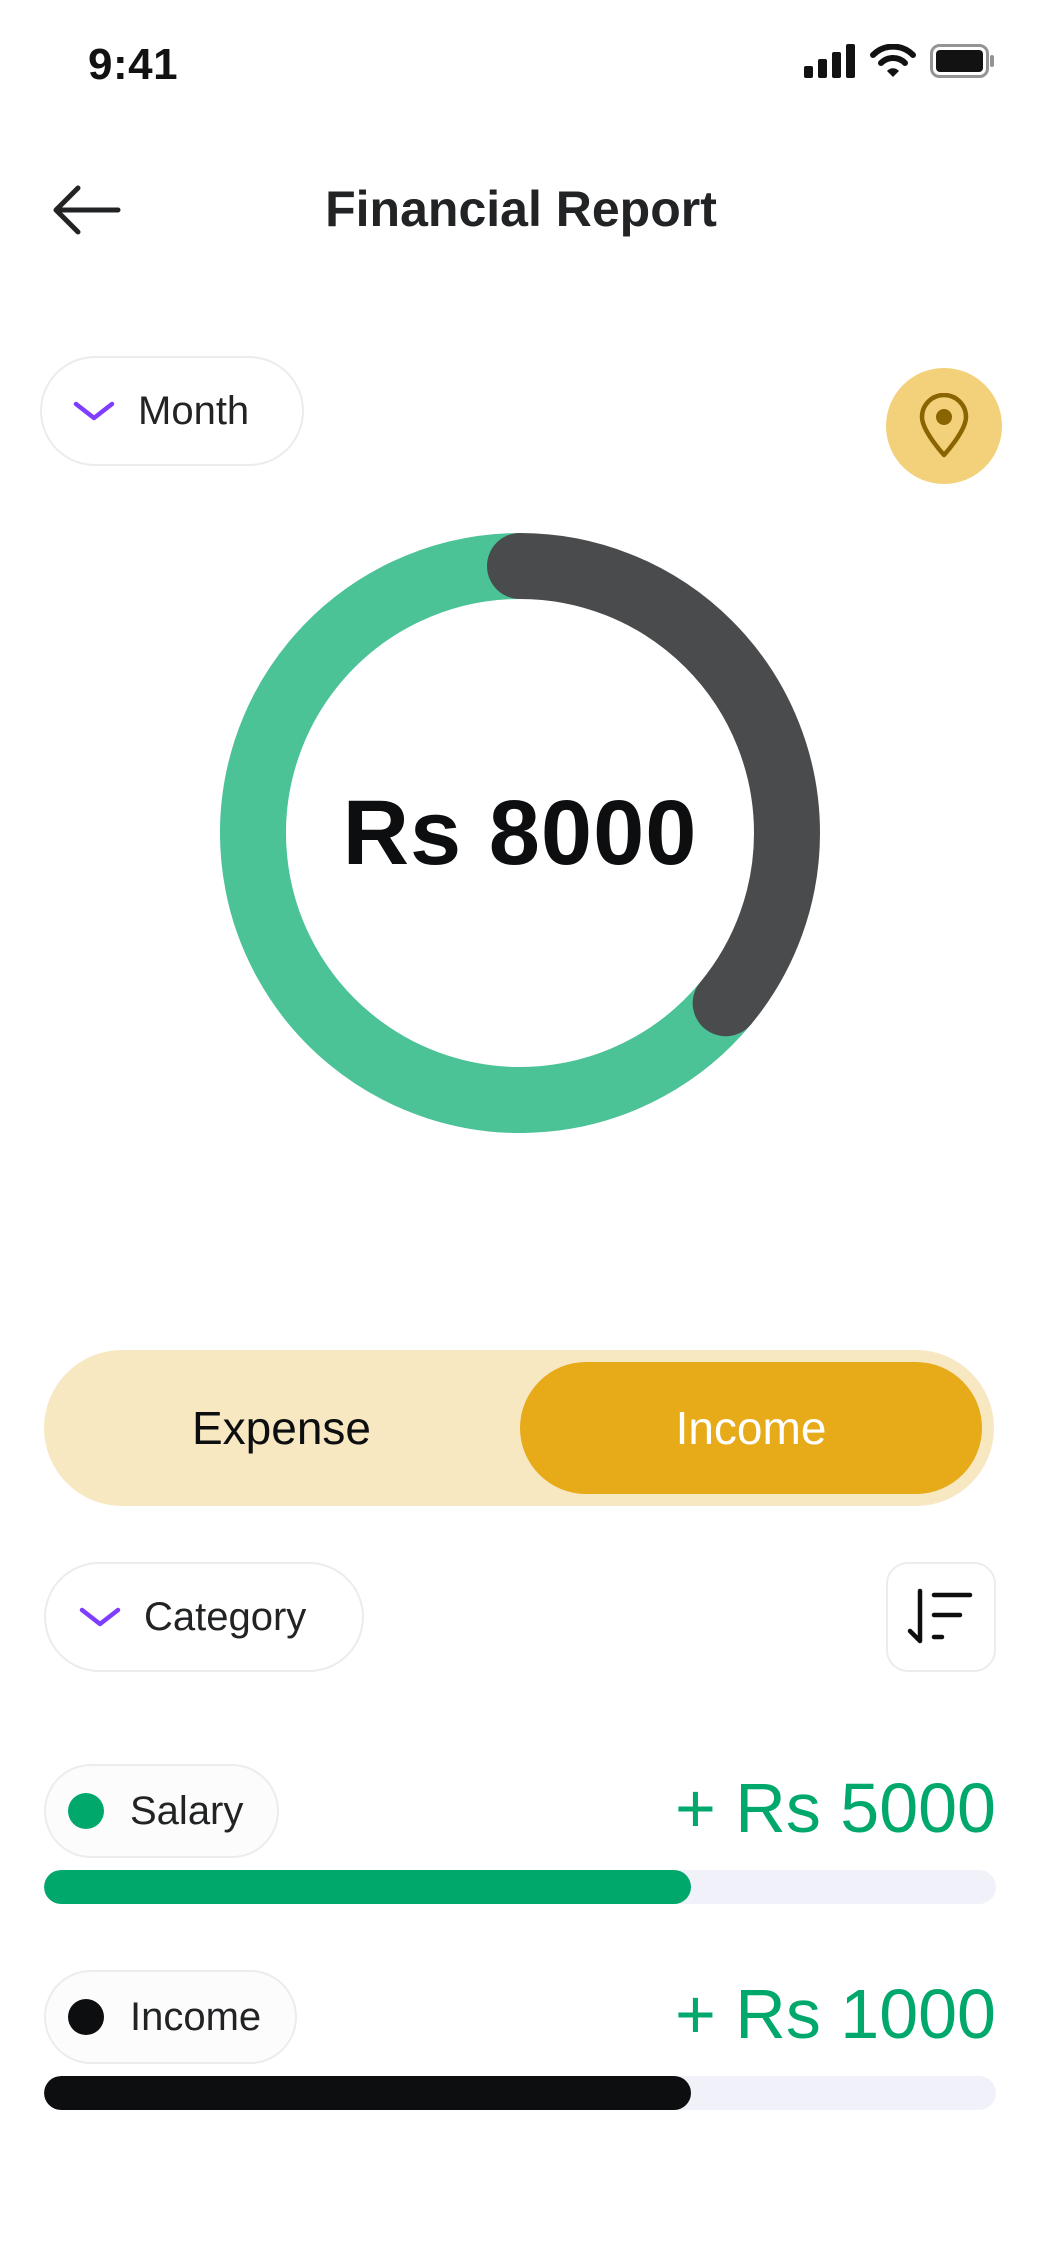  I want to click on month-dropdown: Month, so click(172, 411).